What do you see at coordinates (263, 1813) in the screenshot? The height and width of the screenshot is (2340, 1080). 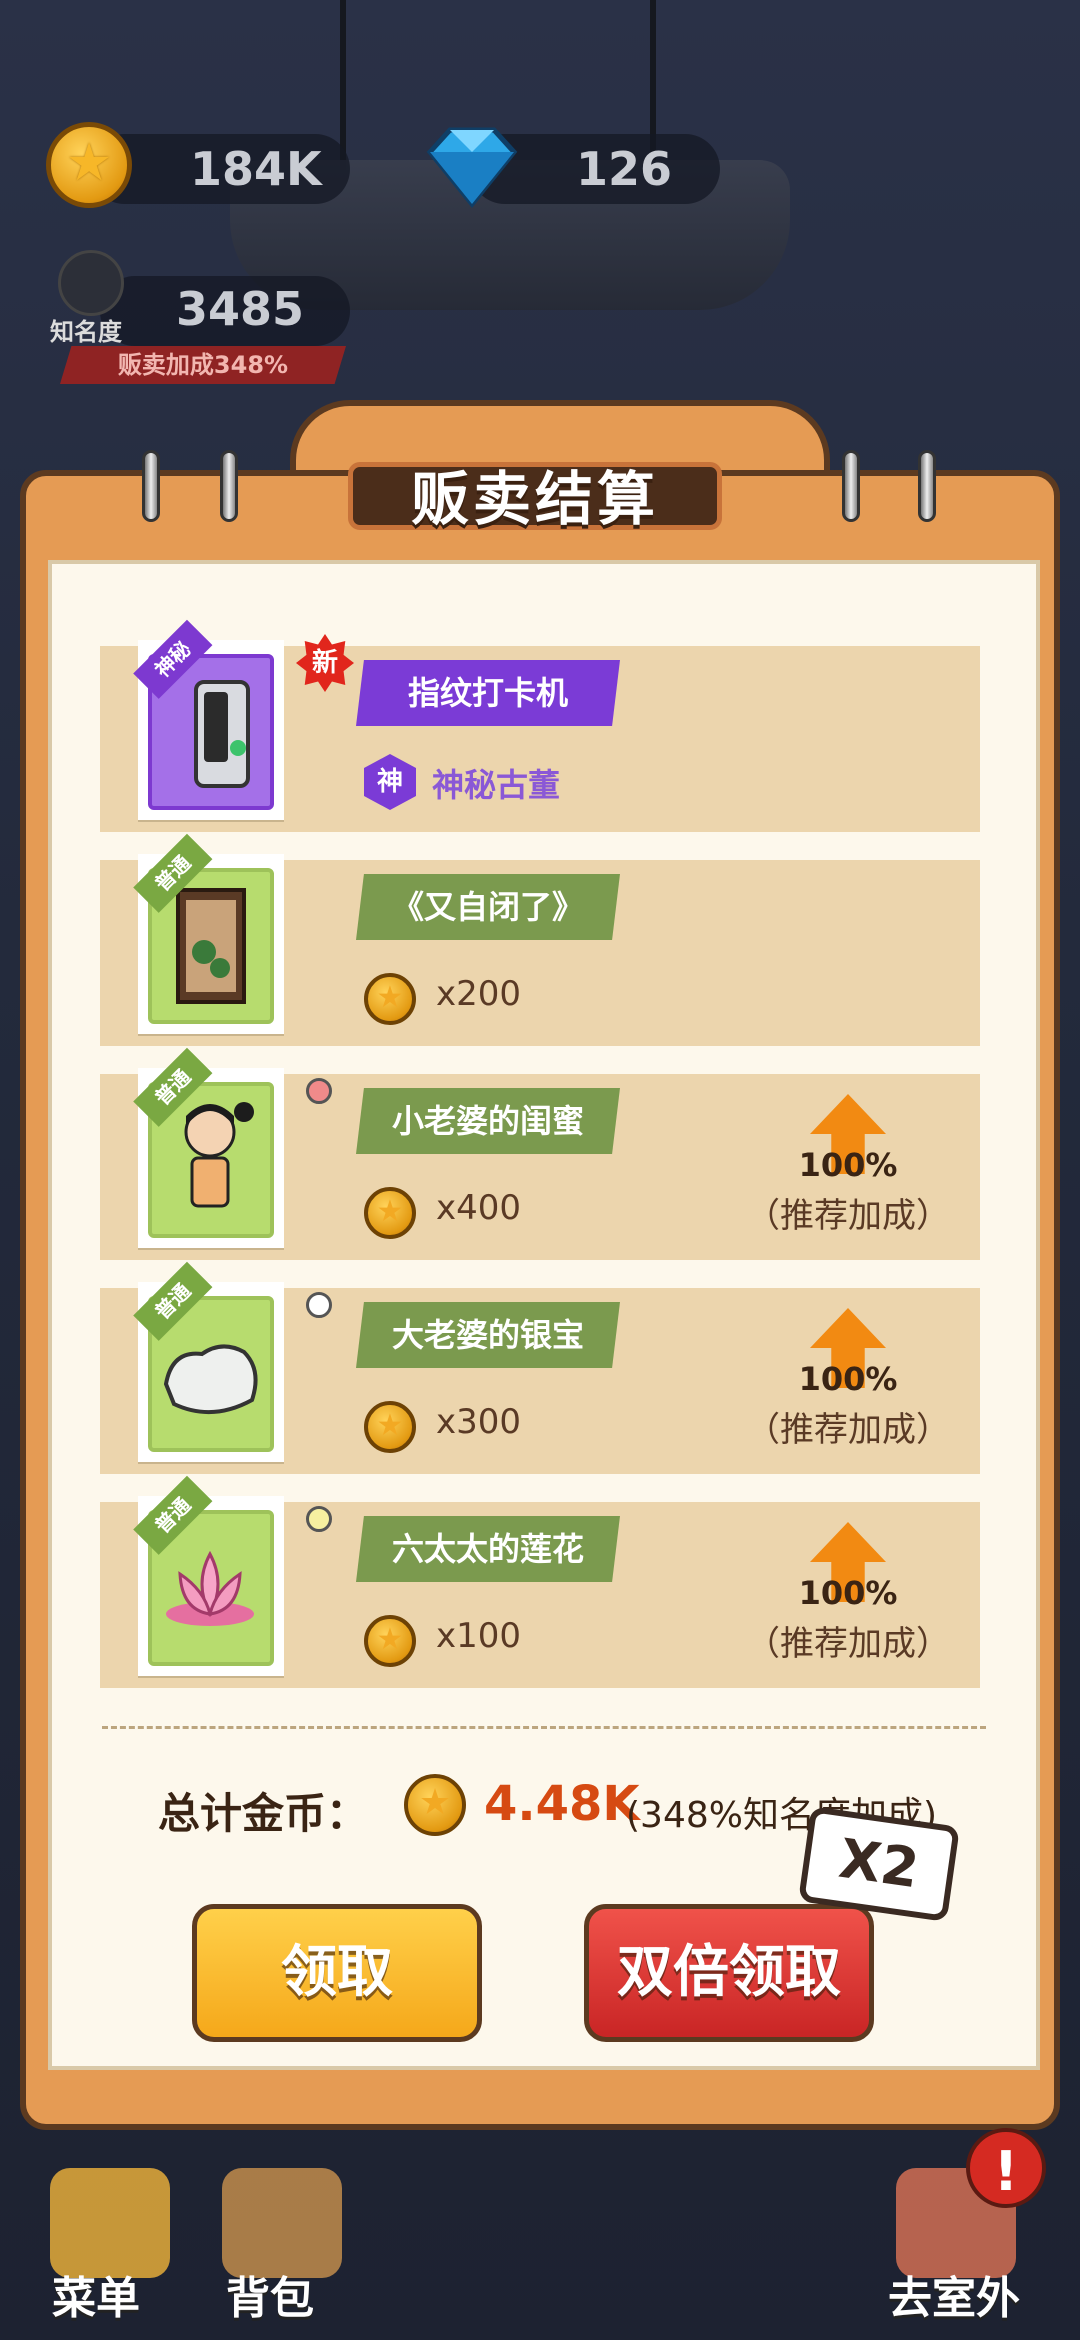 I see `total-label: 总计金币：` at bounding box center [263, 1813].